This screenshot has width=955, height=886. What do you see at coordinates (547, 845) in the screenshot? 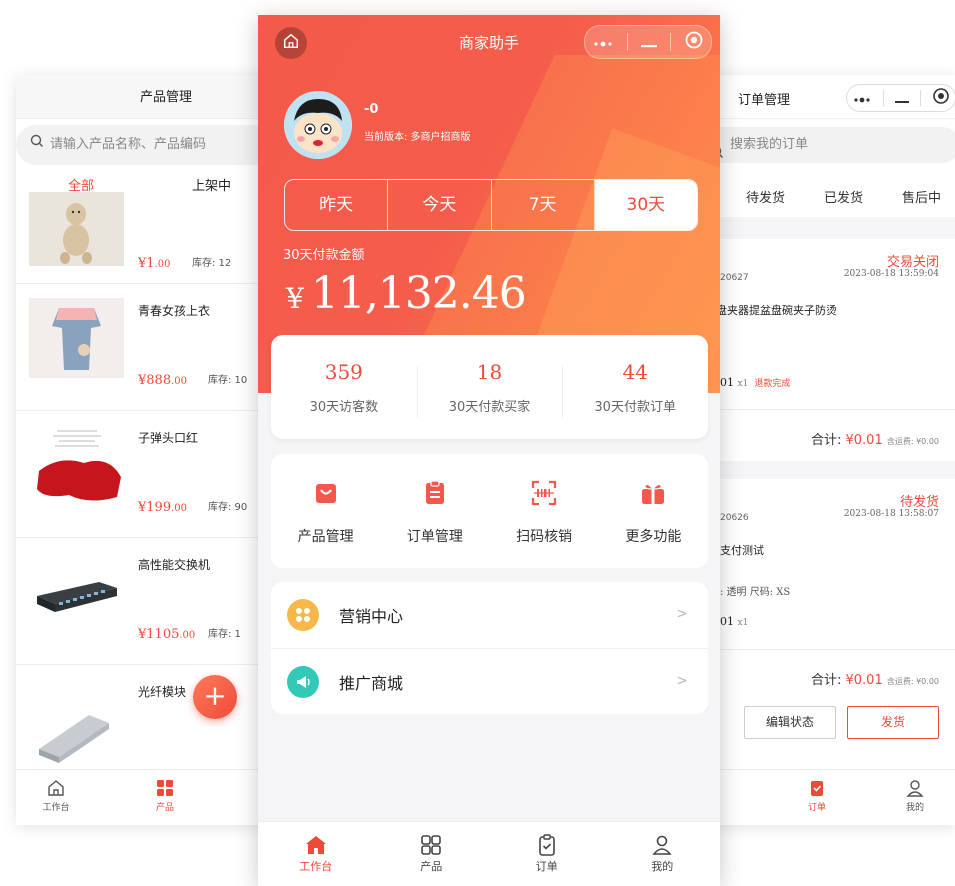
I see `clipboard-check-icon` at bounding box center [547, 845].